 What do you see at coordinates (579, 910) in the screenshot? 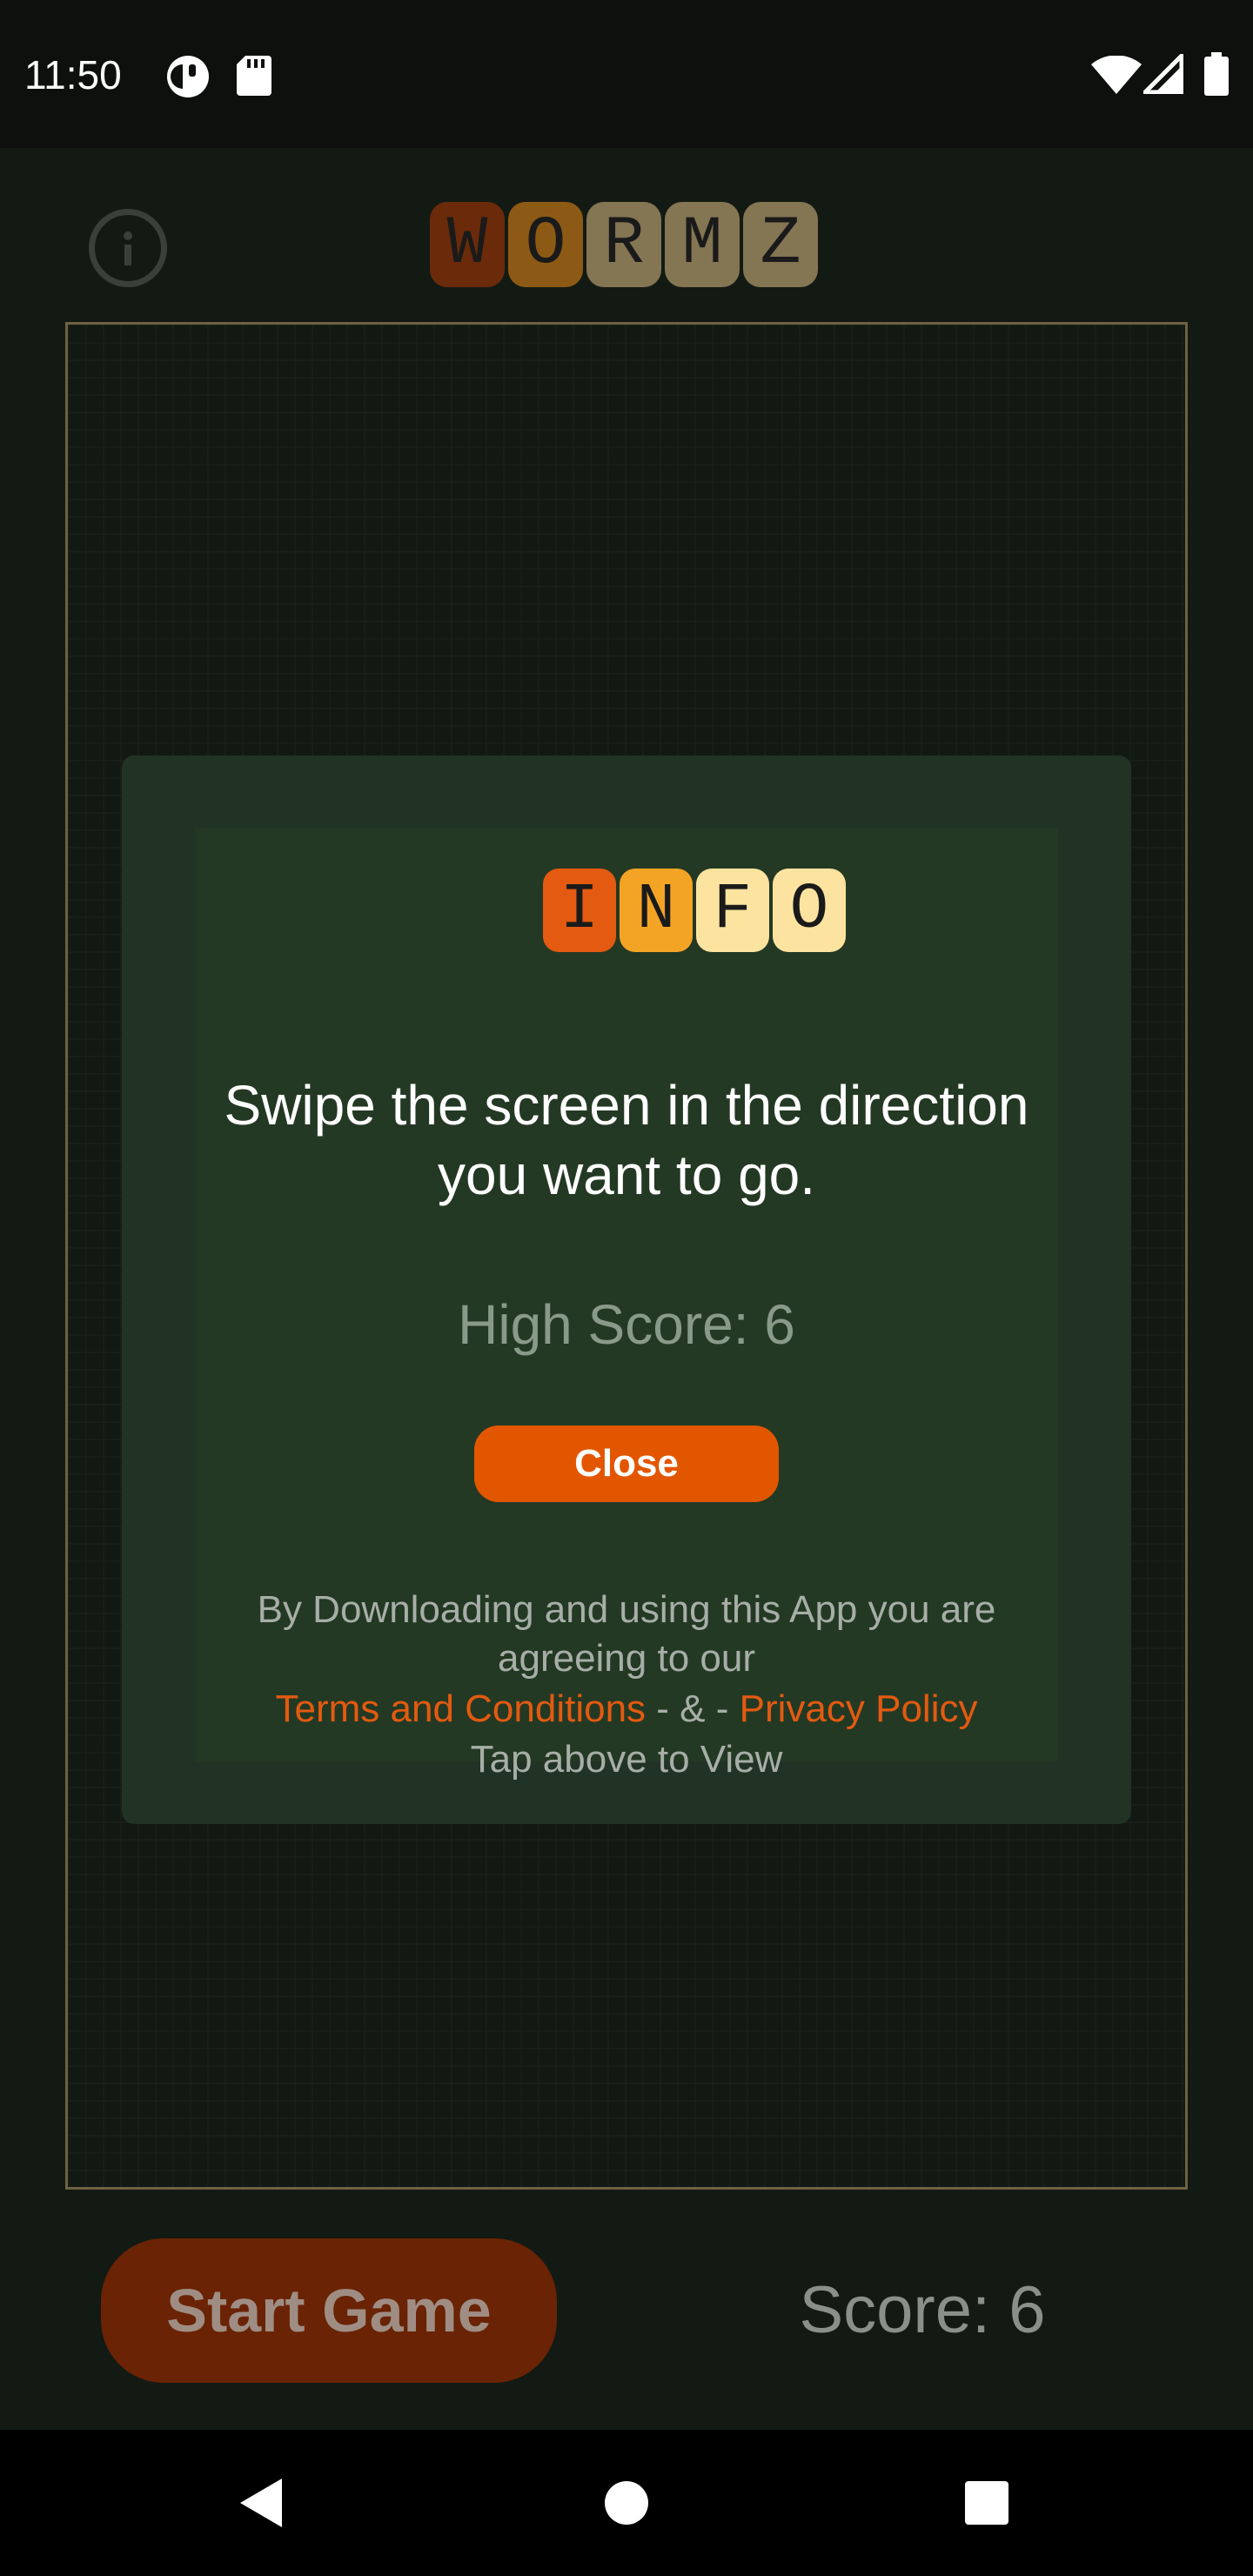
I see `info-tile-i: I` at bounding box center [579, 910].